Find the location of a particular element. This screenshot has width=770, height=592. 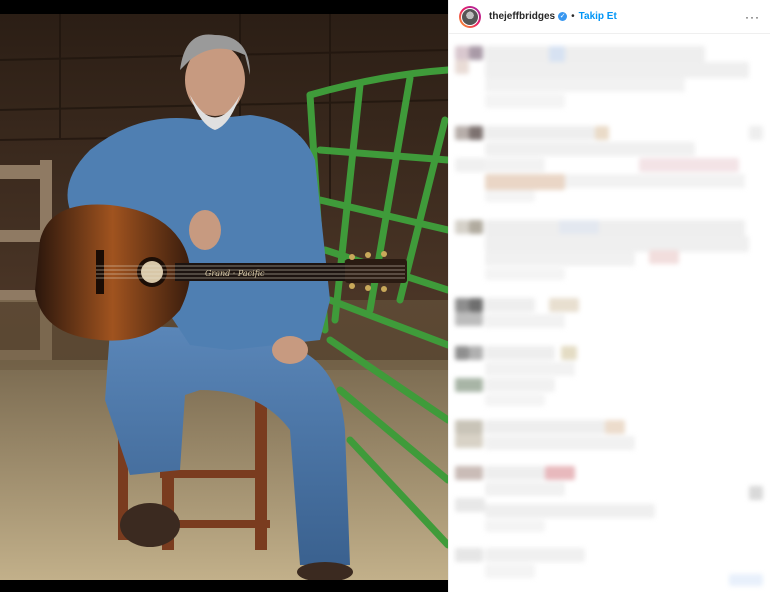

post-header: thejeffbridges ✓ • Takip Et ··· is located at coordinates (609, 17).